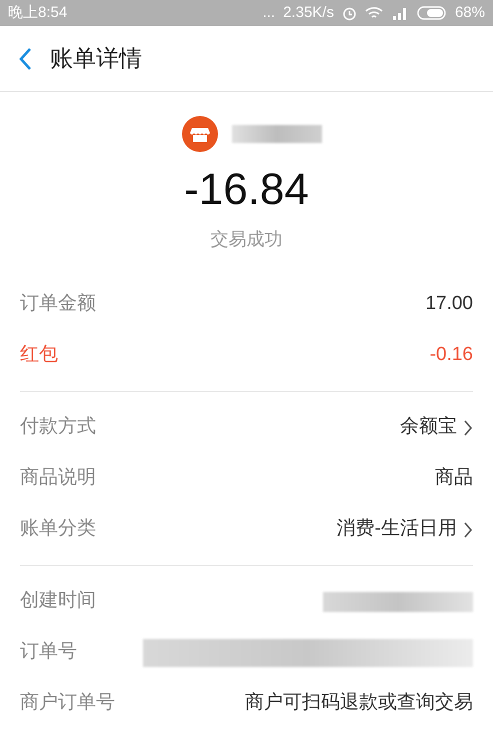 This screenshot has height=744, width=493. Describe the element at coordinates (469, 12) in the screenshot. I see `battery-level: 68%` at that location.